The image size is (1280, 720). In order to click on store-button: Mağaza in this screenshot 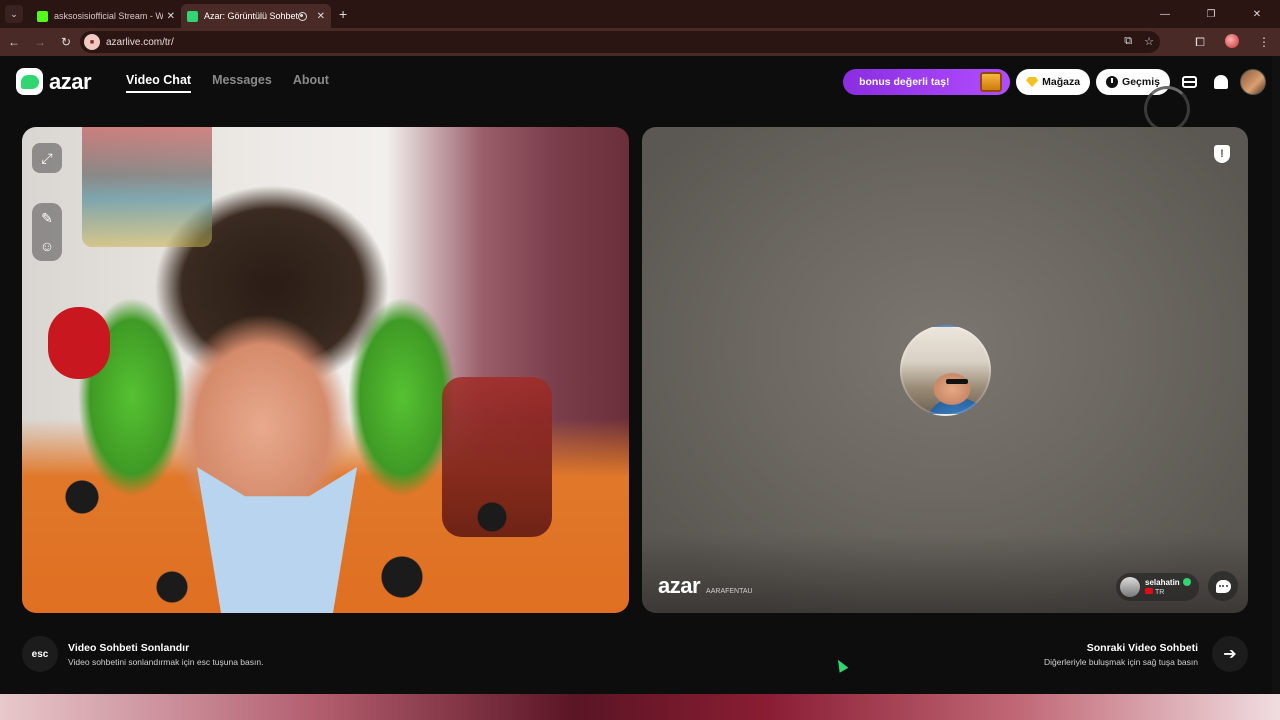, I will do `click(1053, 82)`.